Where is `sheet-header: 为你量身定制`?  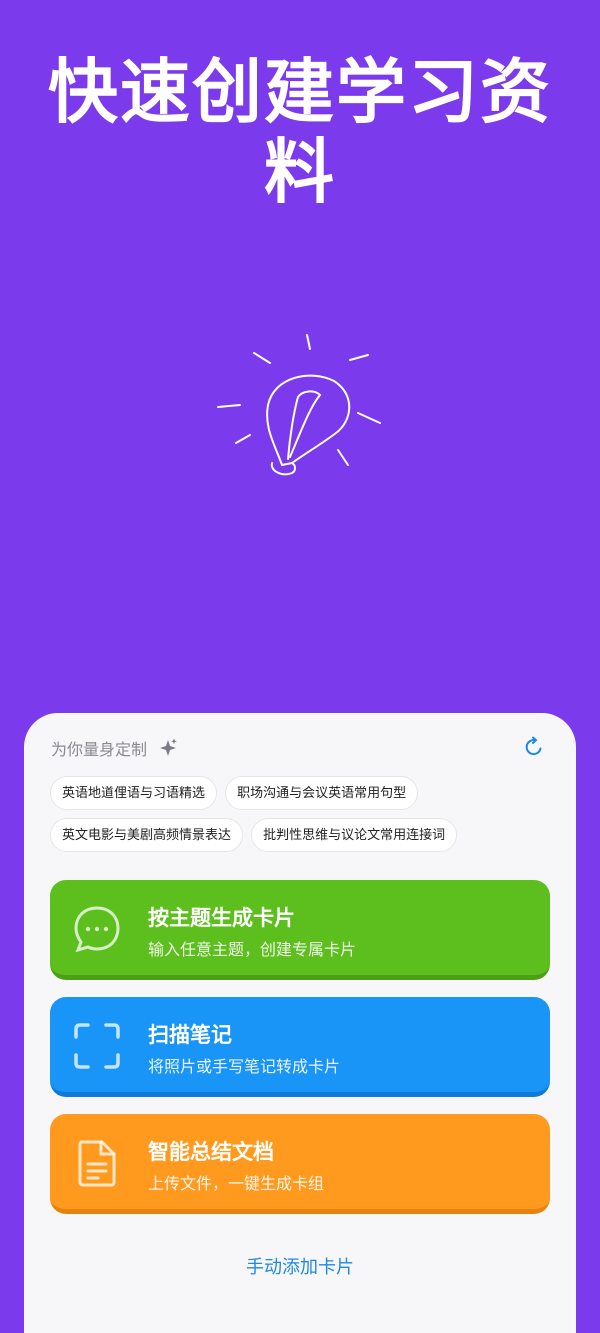 sheet-header: 为你量身定制 is located at coordinates (298, 748).